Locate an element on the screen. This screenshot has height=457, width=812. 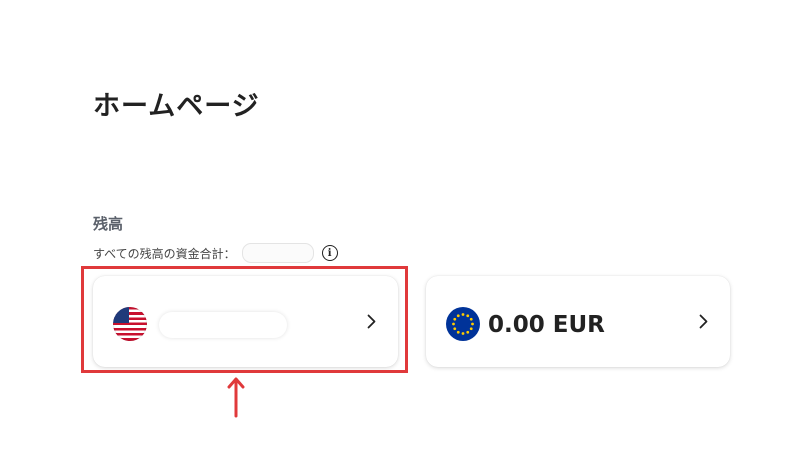
eur-balance-amount: 0.00 EUR is located at coordinates (546, 325).